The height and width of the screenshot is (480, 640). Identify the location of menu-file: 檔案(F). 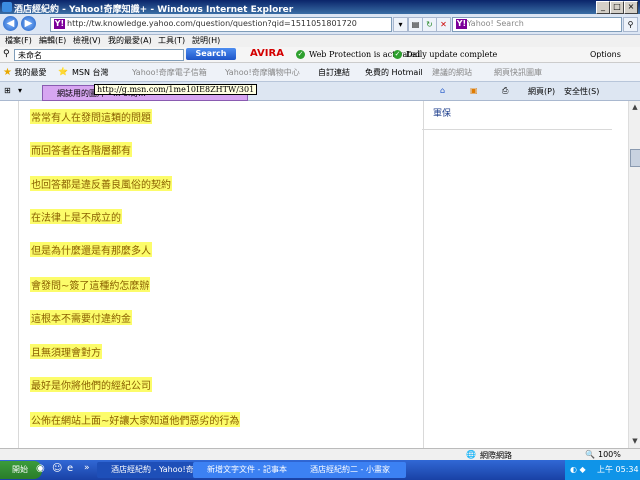
(18, 40).